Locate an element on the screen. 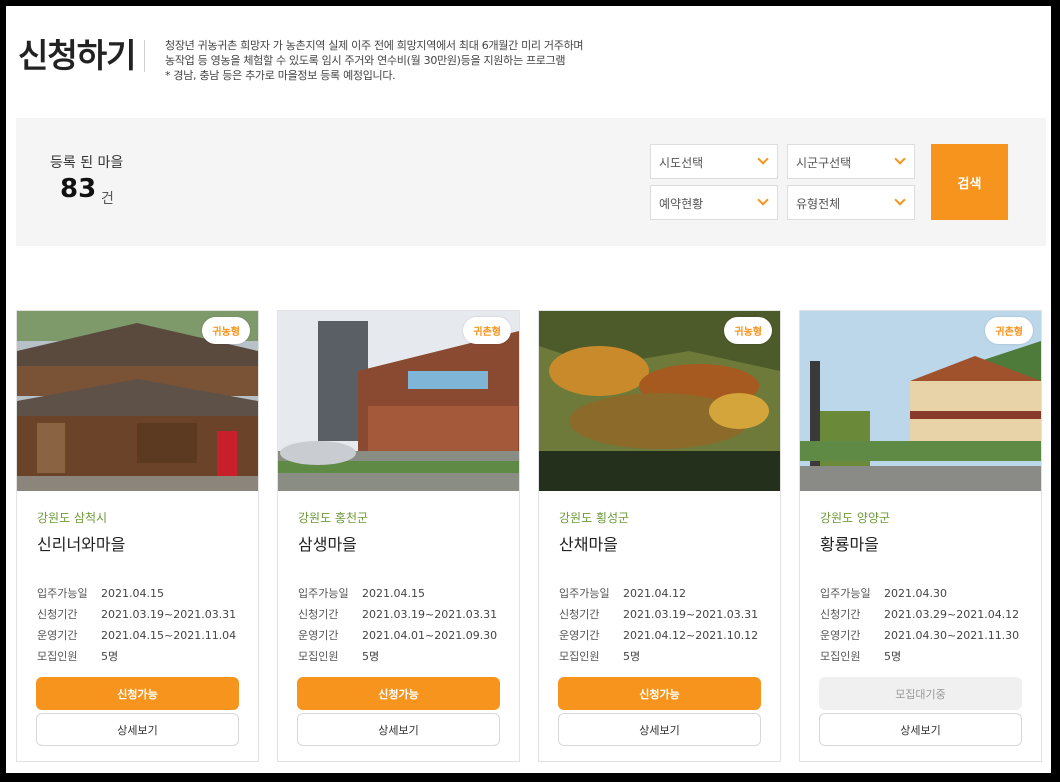 The height and width of the screenshot is (782, 1060). description-note: * 경남, 충남 등은 추가로 마을정보 등록 예정입니다. is located at coordinates (280, 75).